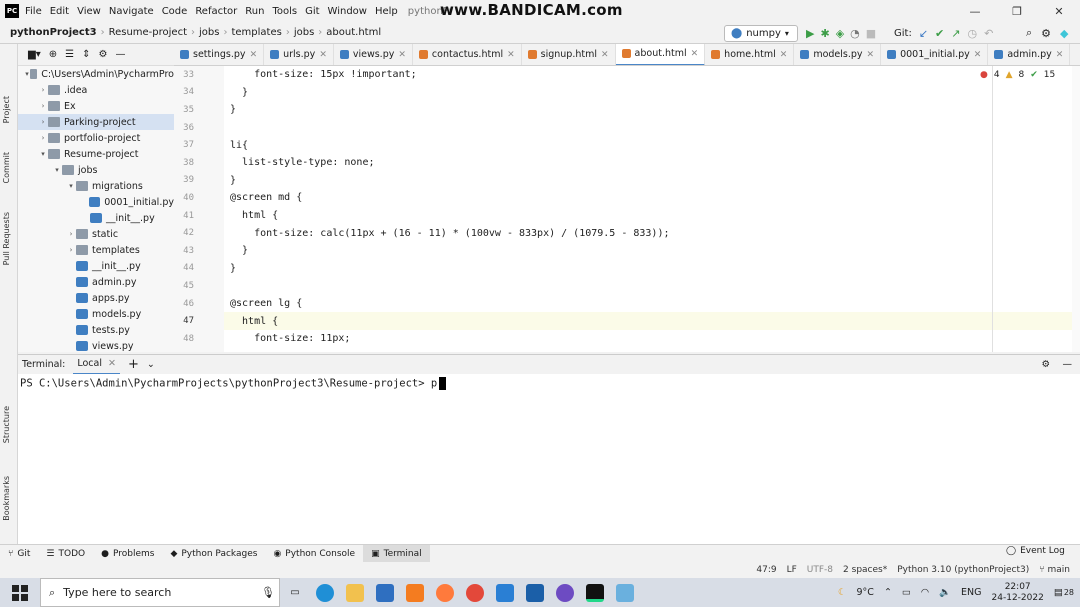  What do you see at coordinates (295, 592) in the screenshot?
I see `task-view-icon: ▭` at bounding box center [295, 592].